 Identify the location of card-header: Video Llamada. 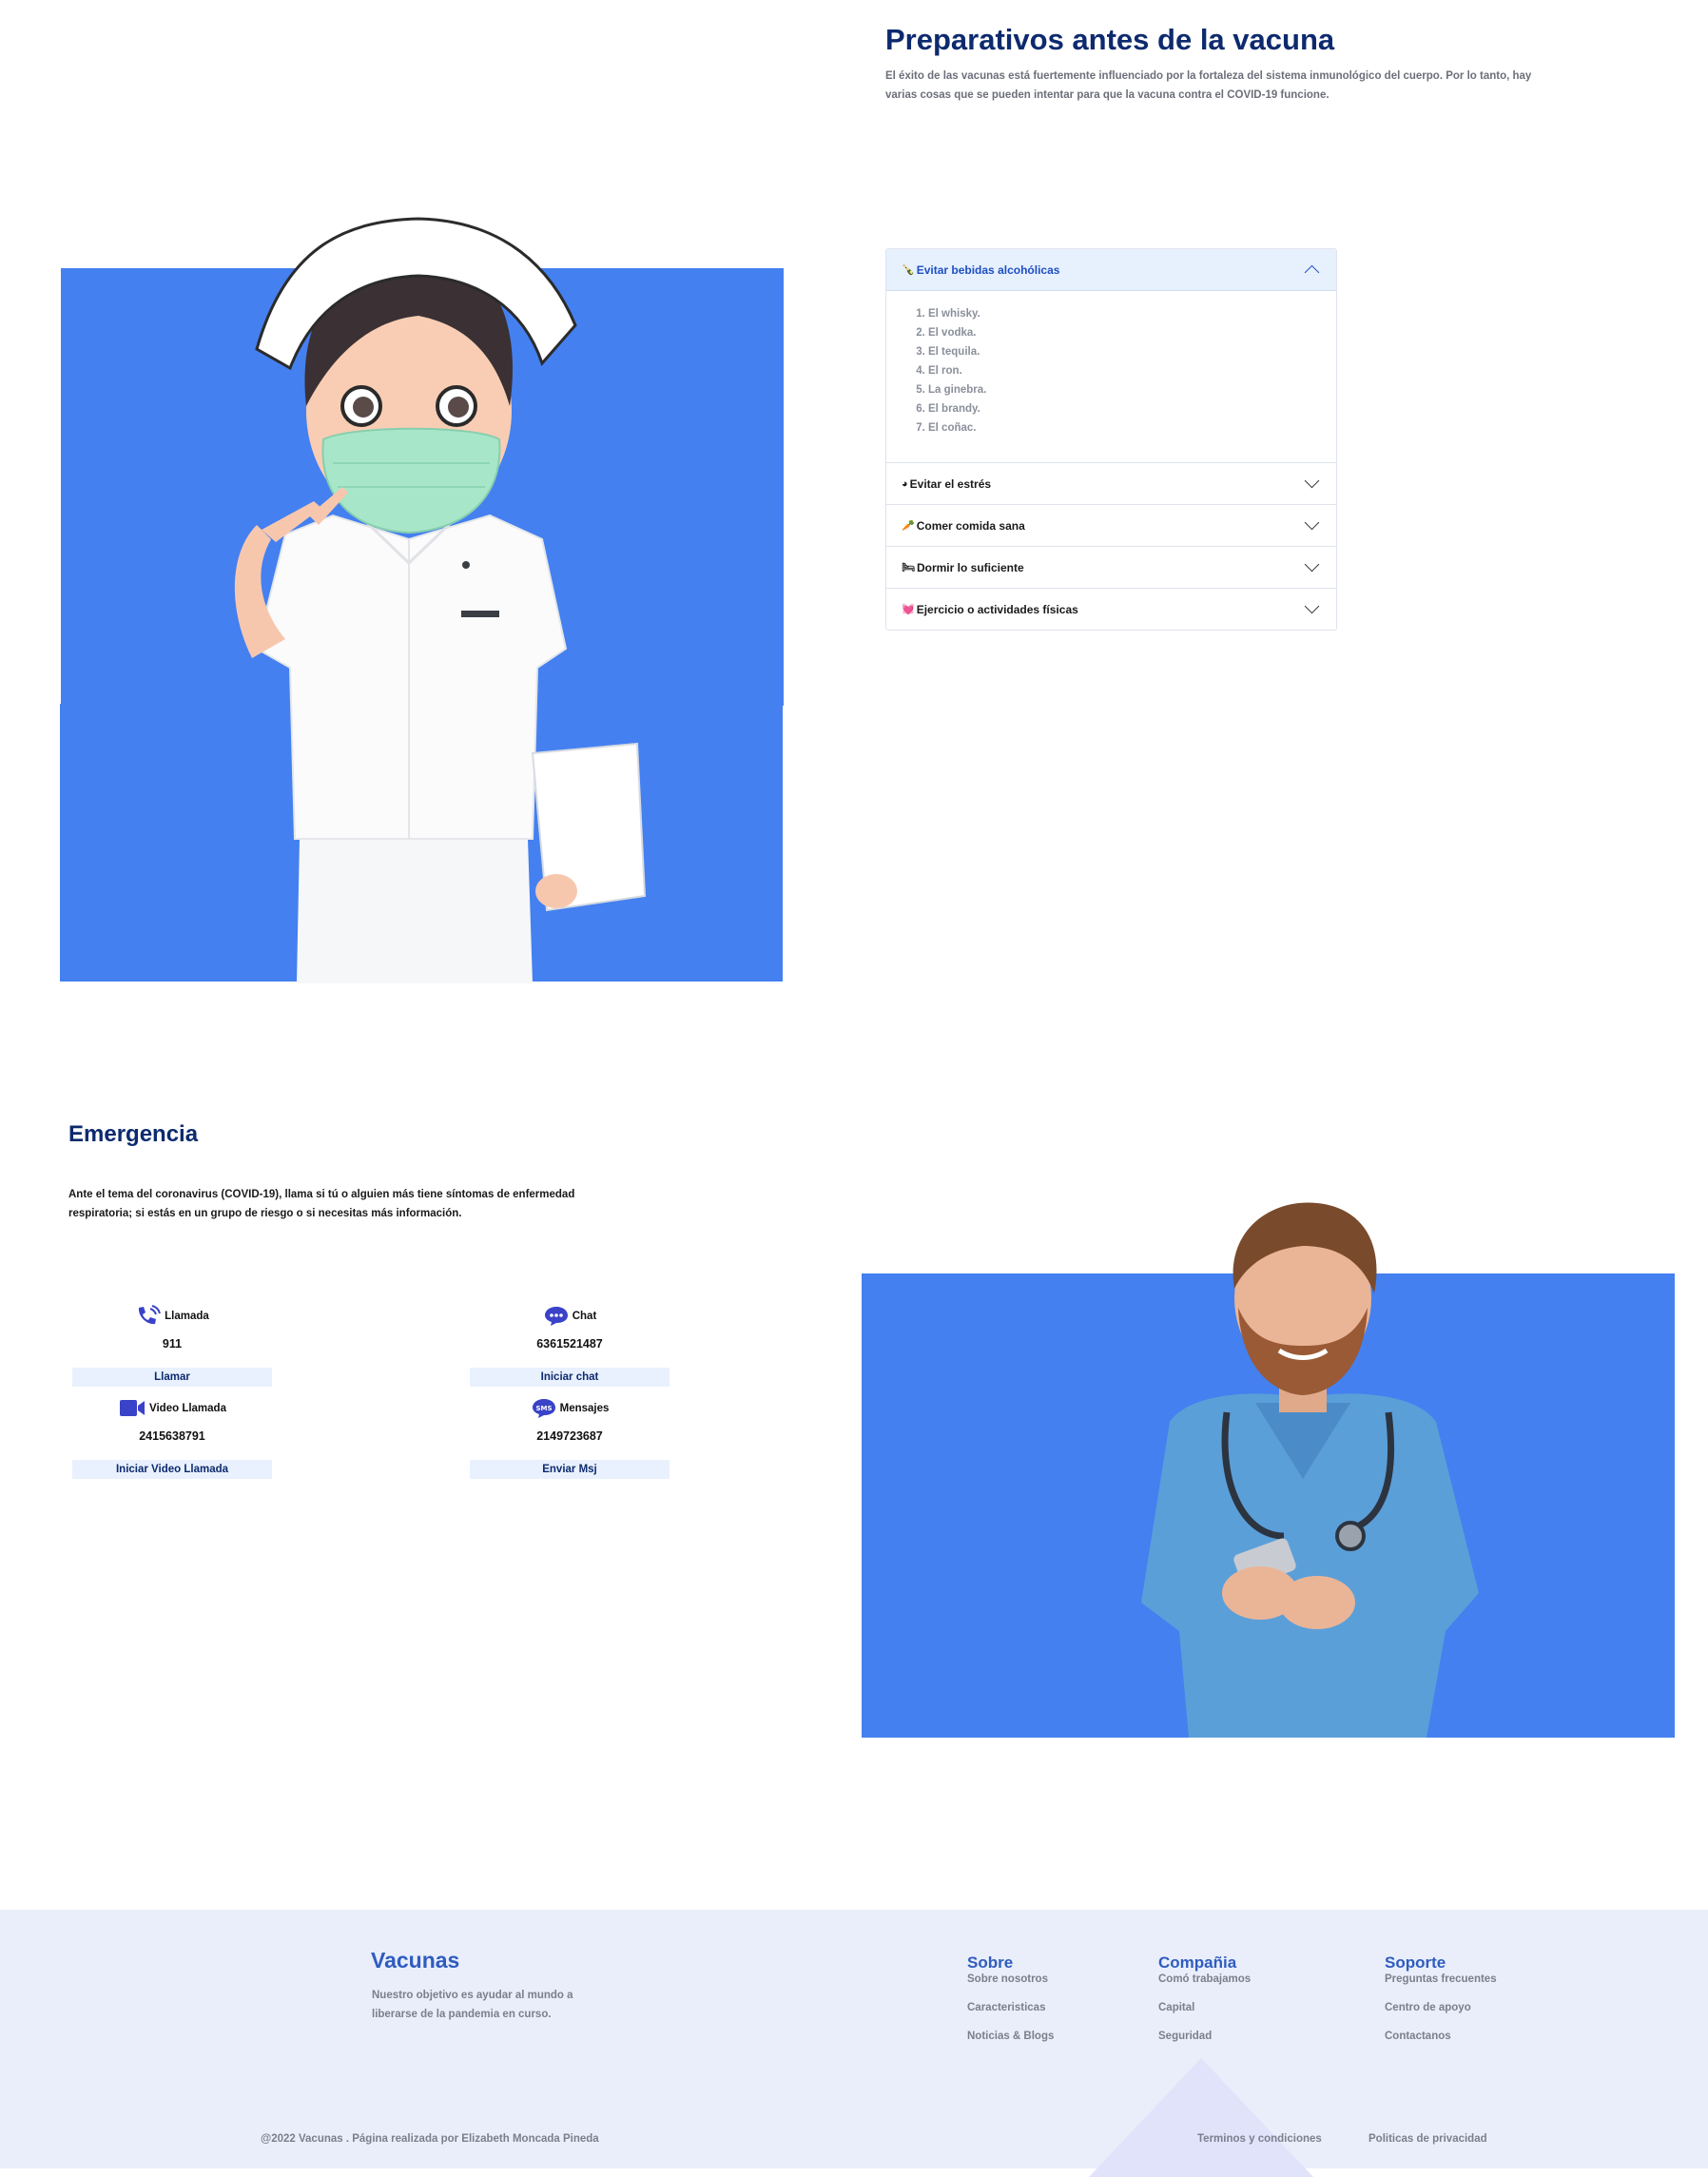
(172, 1408).